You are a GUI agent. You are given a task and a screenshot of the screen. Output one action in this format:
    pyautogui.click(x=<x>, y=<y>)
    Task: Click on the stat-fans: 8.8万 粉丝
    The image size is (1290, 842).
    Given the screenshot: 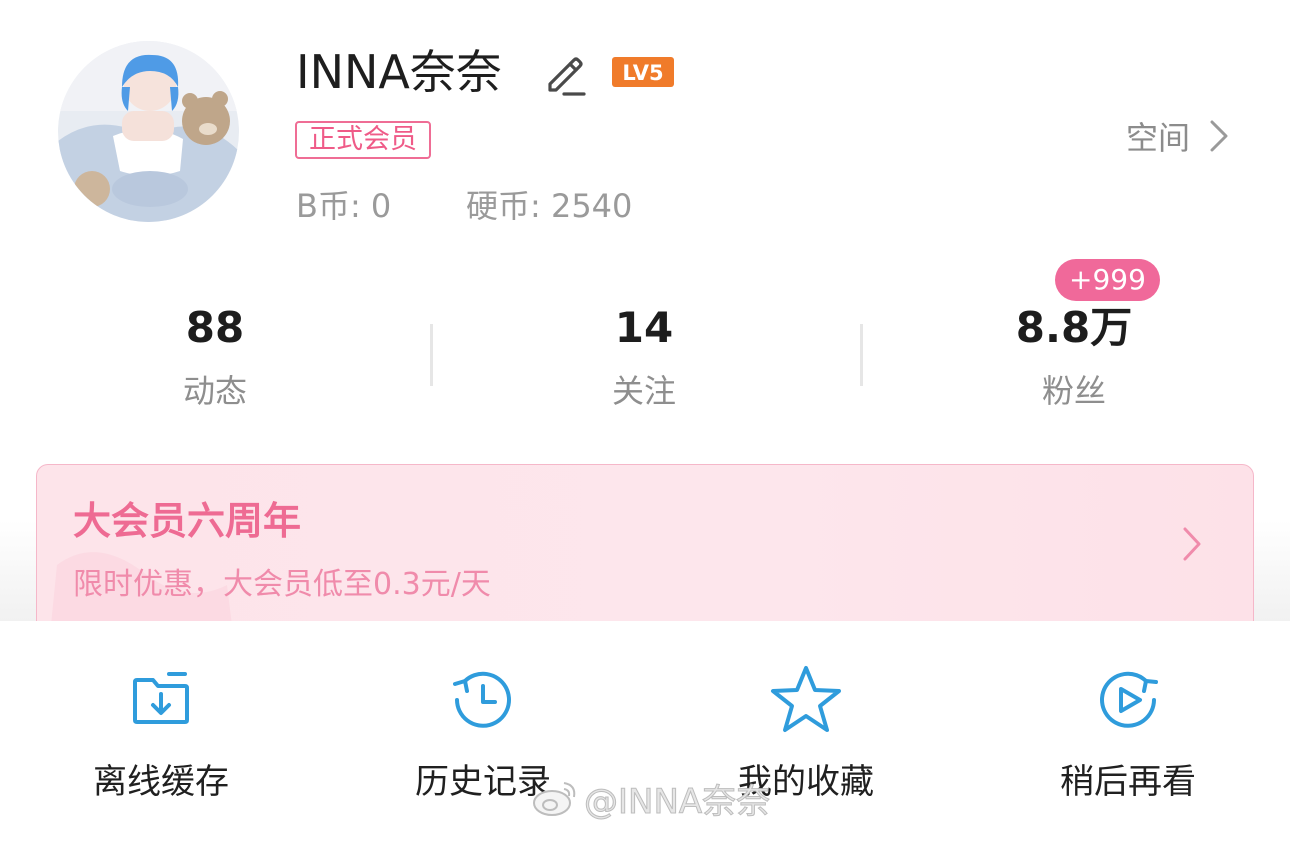 What is the action you would take?
    pyautogui.click(x=1074, y=358)
    